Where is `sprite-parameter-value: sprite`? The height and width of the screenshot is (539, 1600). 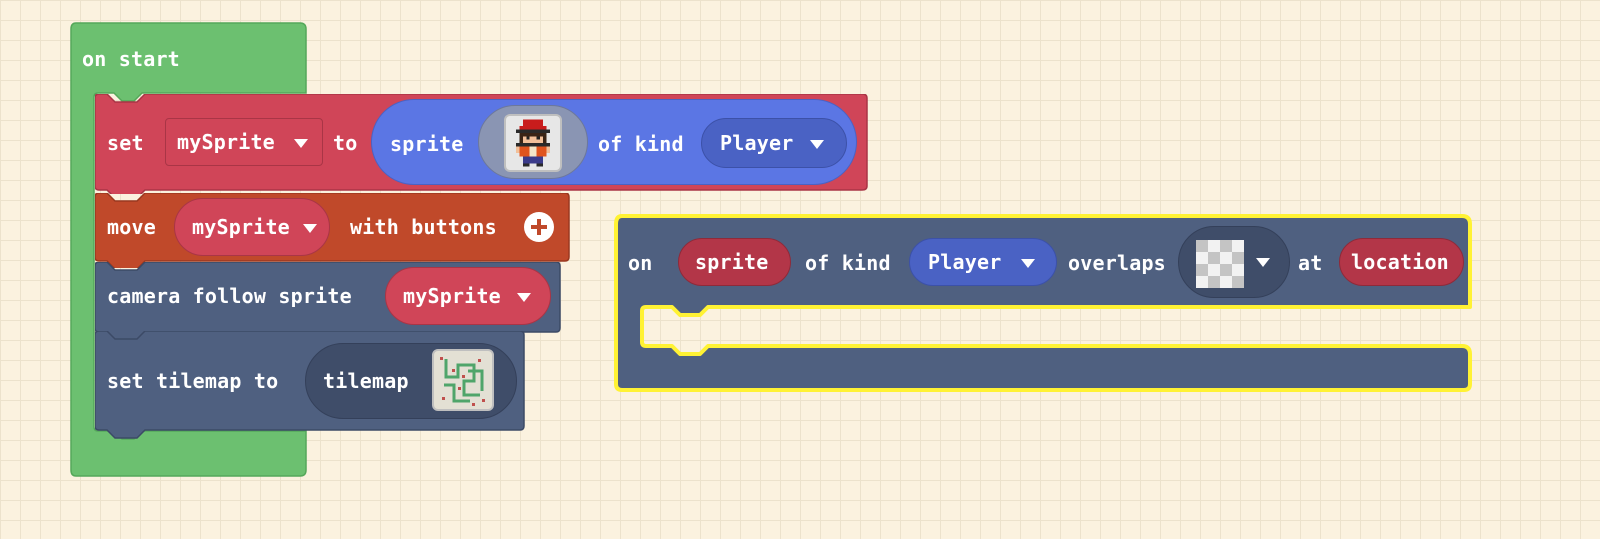 sprite-parameter-value: sprite is located at coordinates (732, 262).